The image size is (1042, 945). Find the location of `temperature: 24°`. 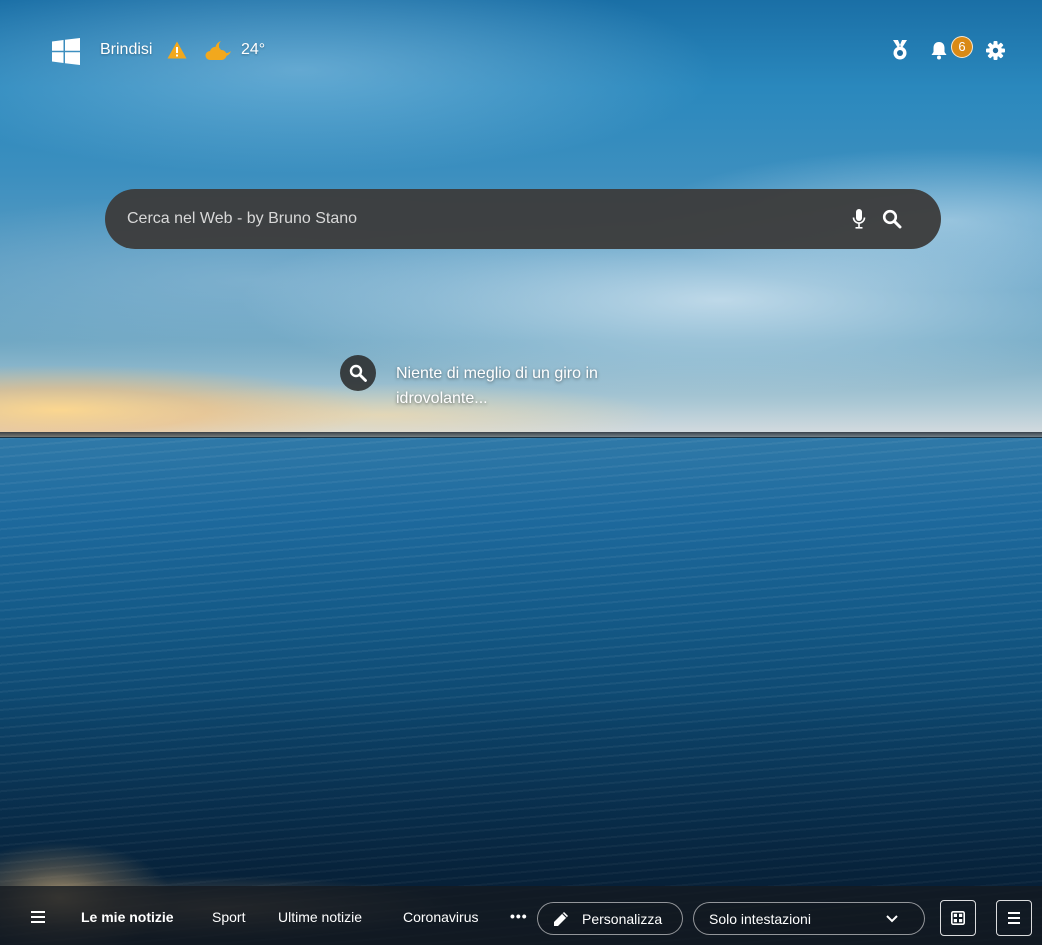

temperature: 24° is located at coordinates (253, 50).